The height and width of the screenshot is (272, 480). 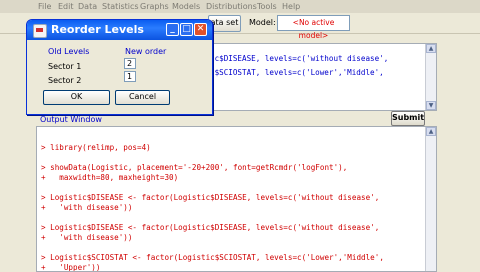 I want to click on output-window-label: Output Window, so click(x=71, y=119).